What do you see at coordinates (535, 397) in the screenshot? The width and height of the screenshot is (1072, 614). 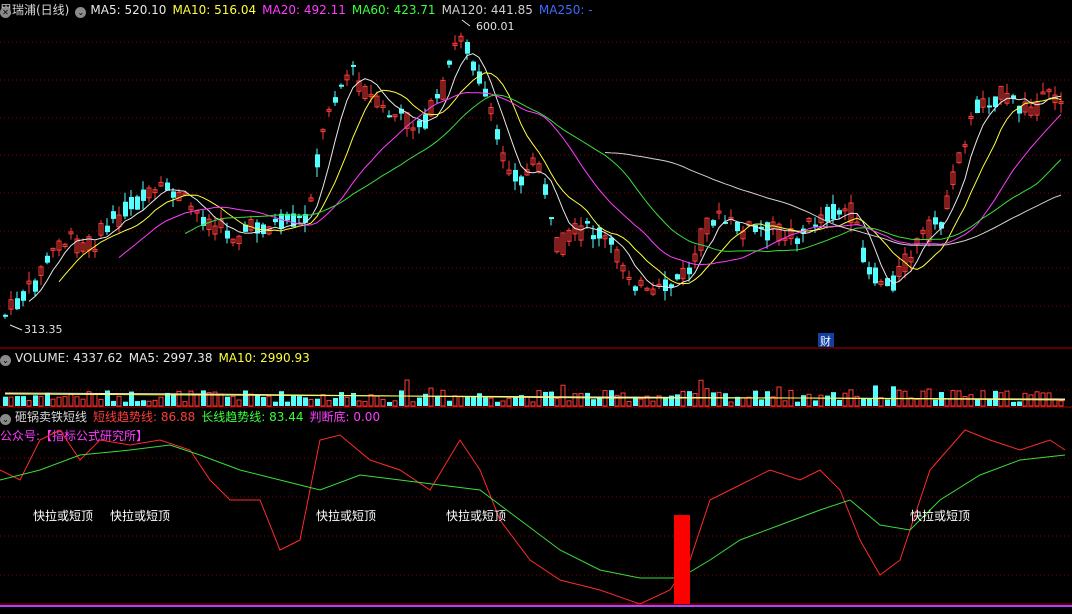 I see `volume-ma-line` at bounding box center [535, 397].